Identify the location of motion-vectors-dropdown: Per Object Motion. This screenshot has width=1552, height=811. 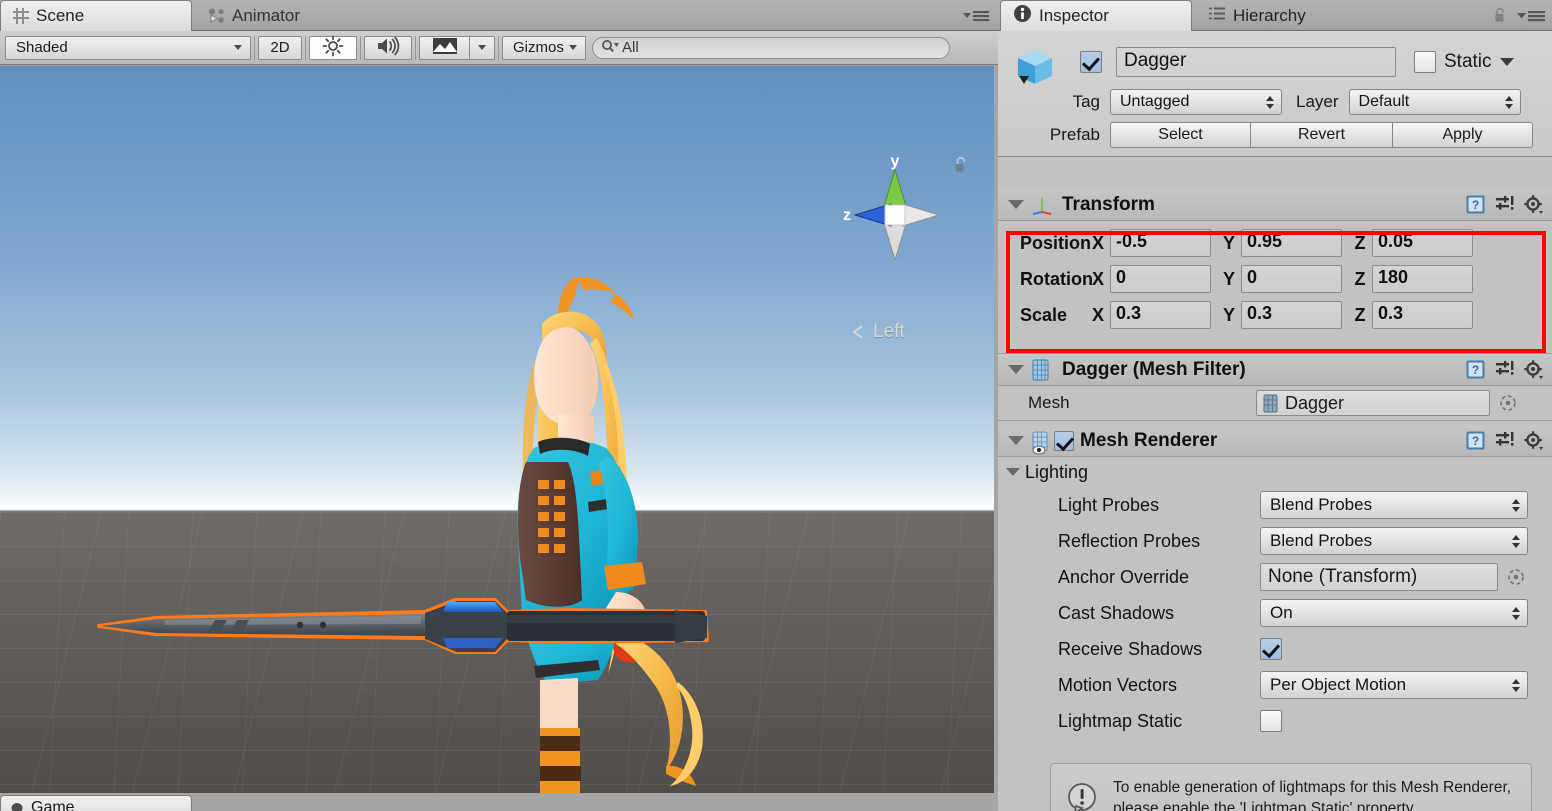
(1394, 685).